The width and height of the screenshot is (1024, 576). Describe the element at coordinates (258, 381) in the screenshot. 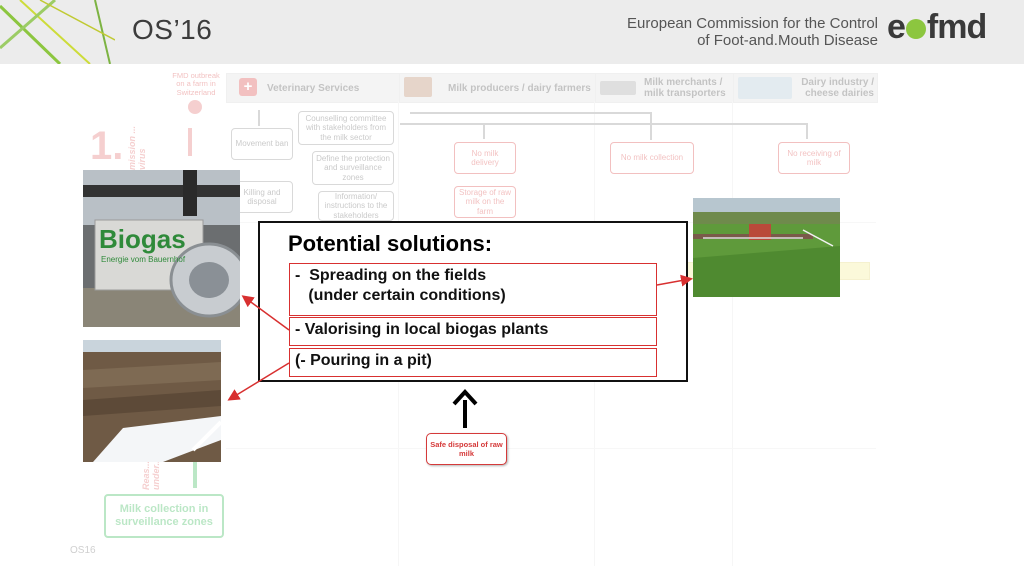

I see `arrow-to-pit-photo` at that location.